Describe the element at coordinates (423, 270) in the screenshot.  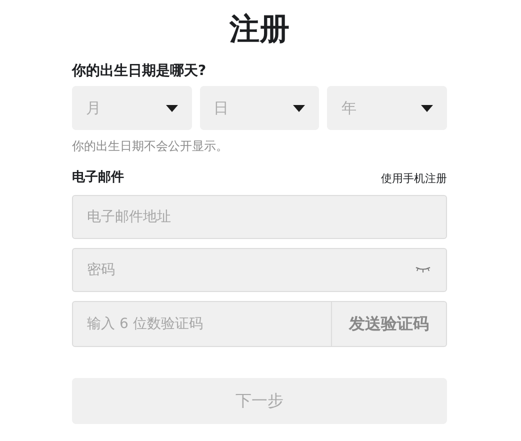
I see `closed-eye-icon` at that location.